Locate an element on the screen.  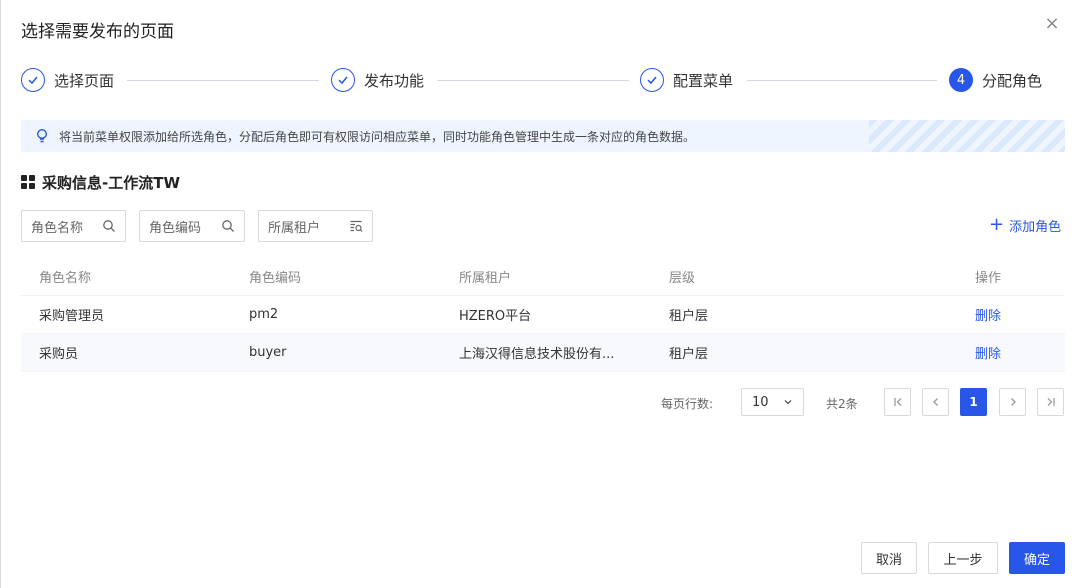
chevron-right-icon is located at coordinates (1013, 402).